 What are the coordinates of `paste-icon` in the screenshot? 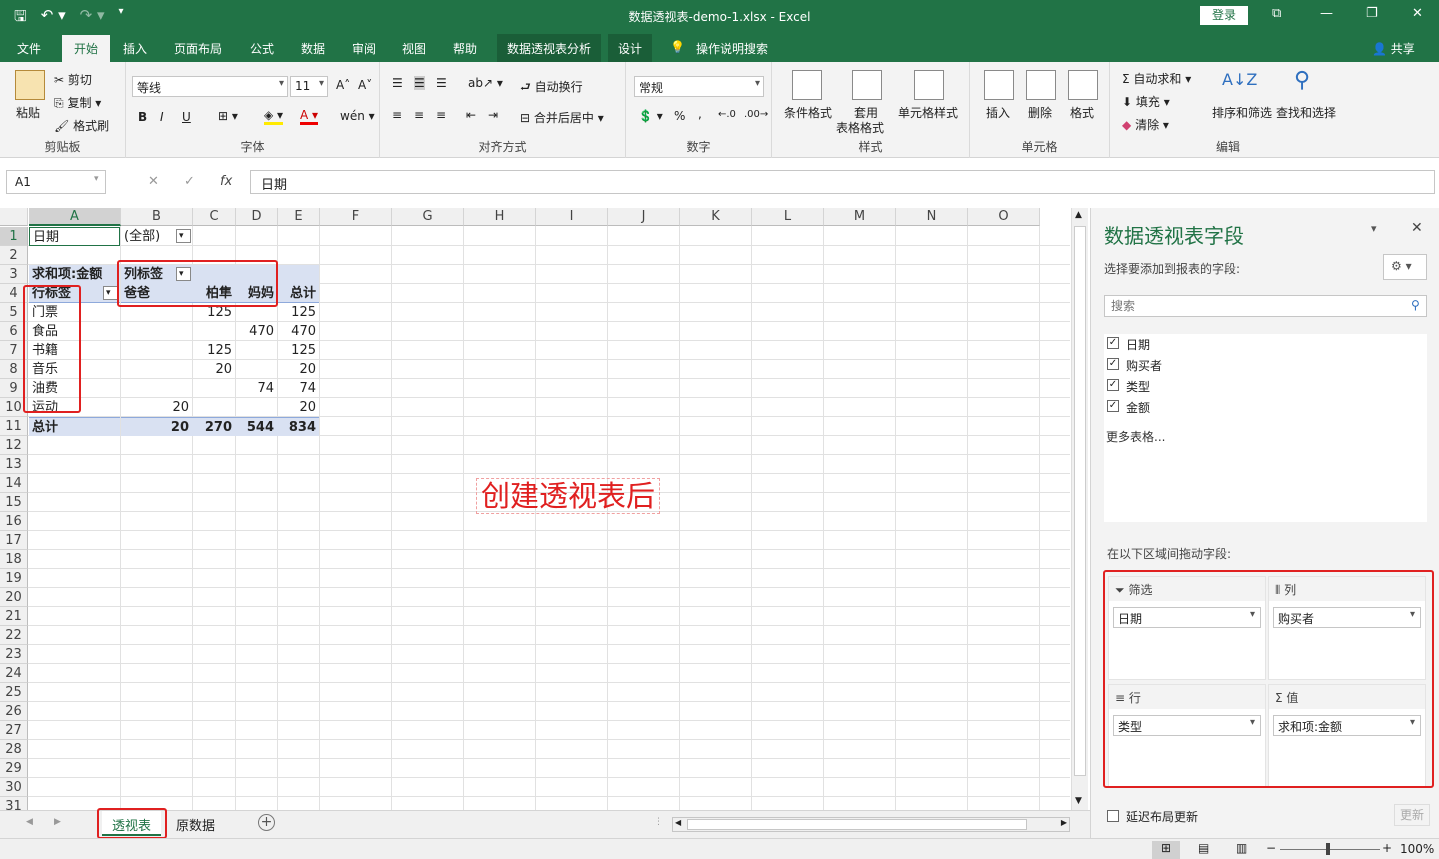 It's located at (30, 85).